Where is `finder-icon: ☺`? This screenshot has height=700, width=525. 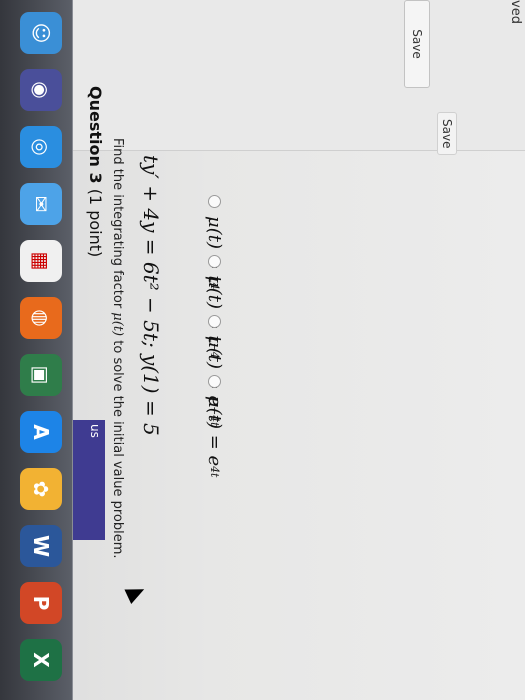 finder-icon: ☺ is located at coordinates (41, 33).